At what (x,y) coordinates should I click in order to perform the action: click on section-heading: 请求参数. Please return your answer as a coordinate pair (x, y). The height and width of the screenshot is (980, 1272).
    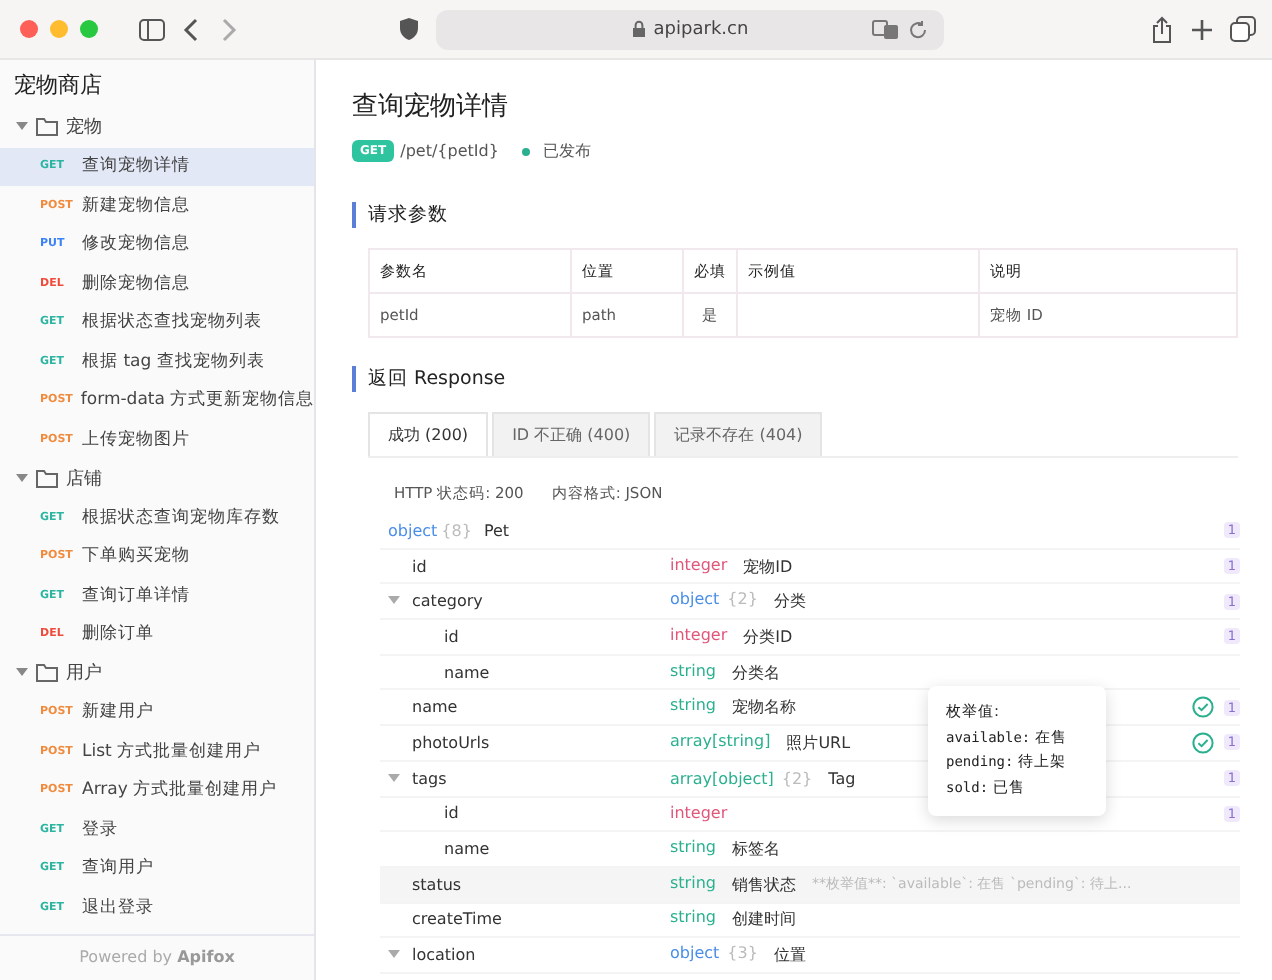
    Looking at the image, I should click on (796, 215).